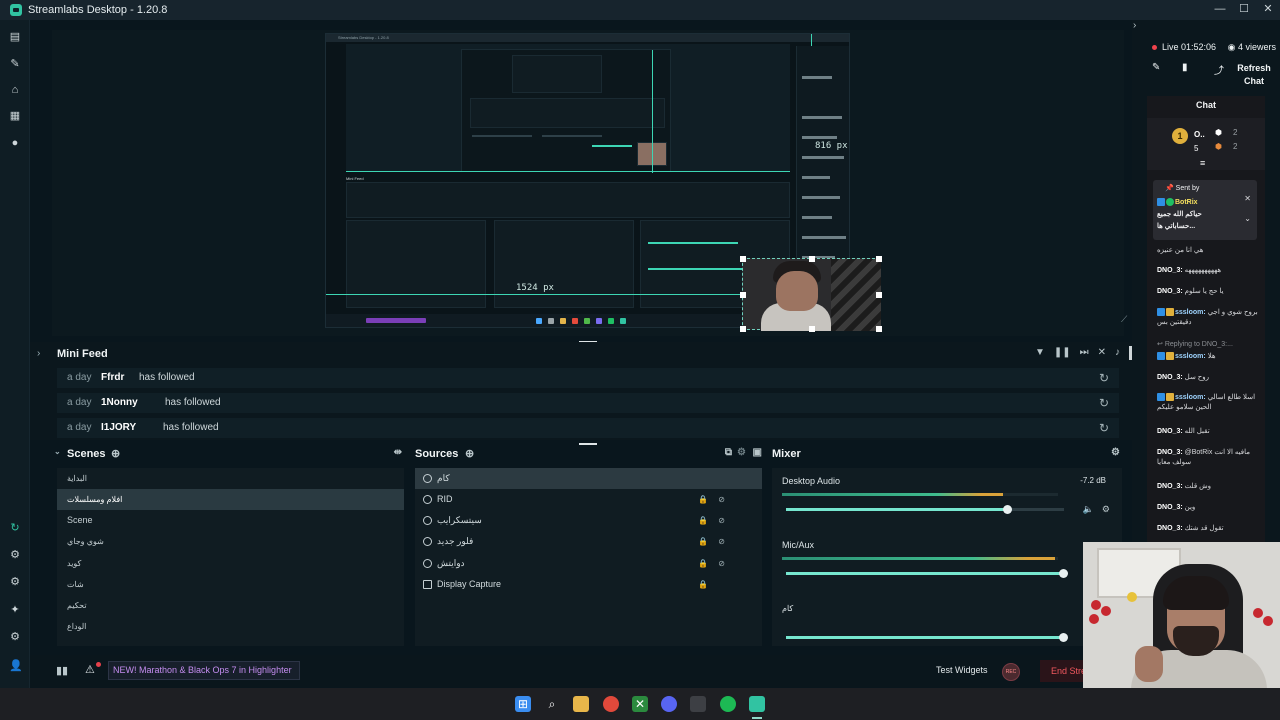 This screenshot has width=1280, height=720. What do you see at coordinates (15, 637) in the screenshot?
I see `settings-icon: ⚙` at bounding box center [15, 637].